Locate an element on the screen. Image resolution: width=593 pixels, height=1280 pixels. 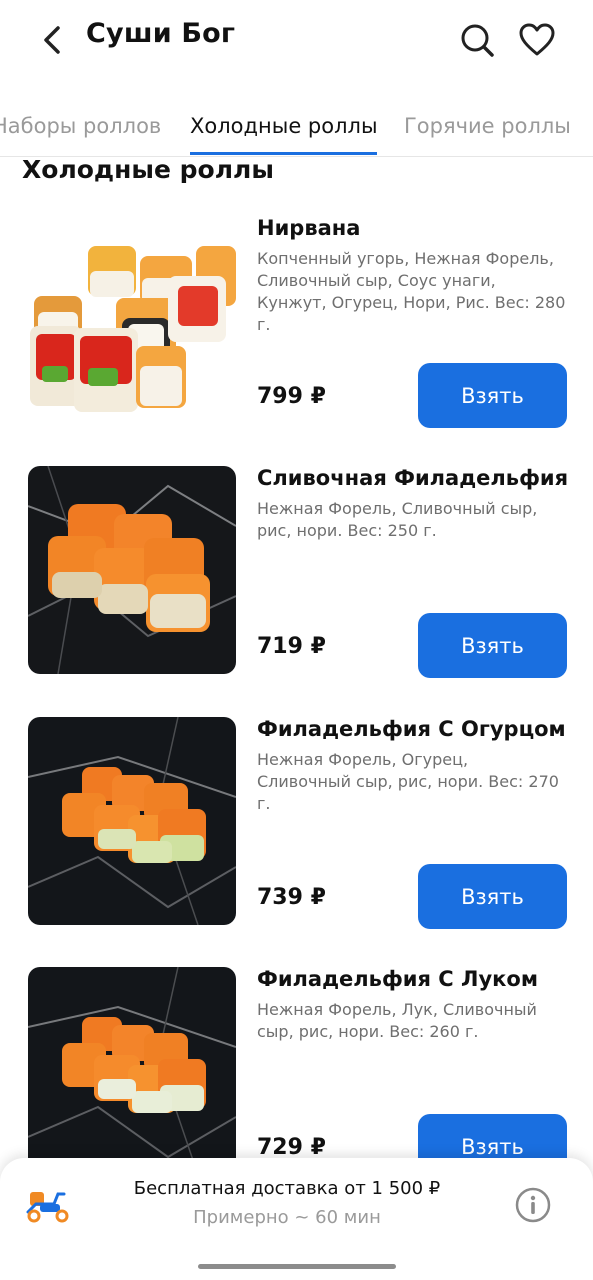
heart-icon is located at coordinates (537, 39).